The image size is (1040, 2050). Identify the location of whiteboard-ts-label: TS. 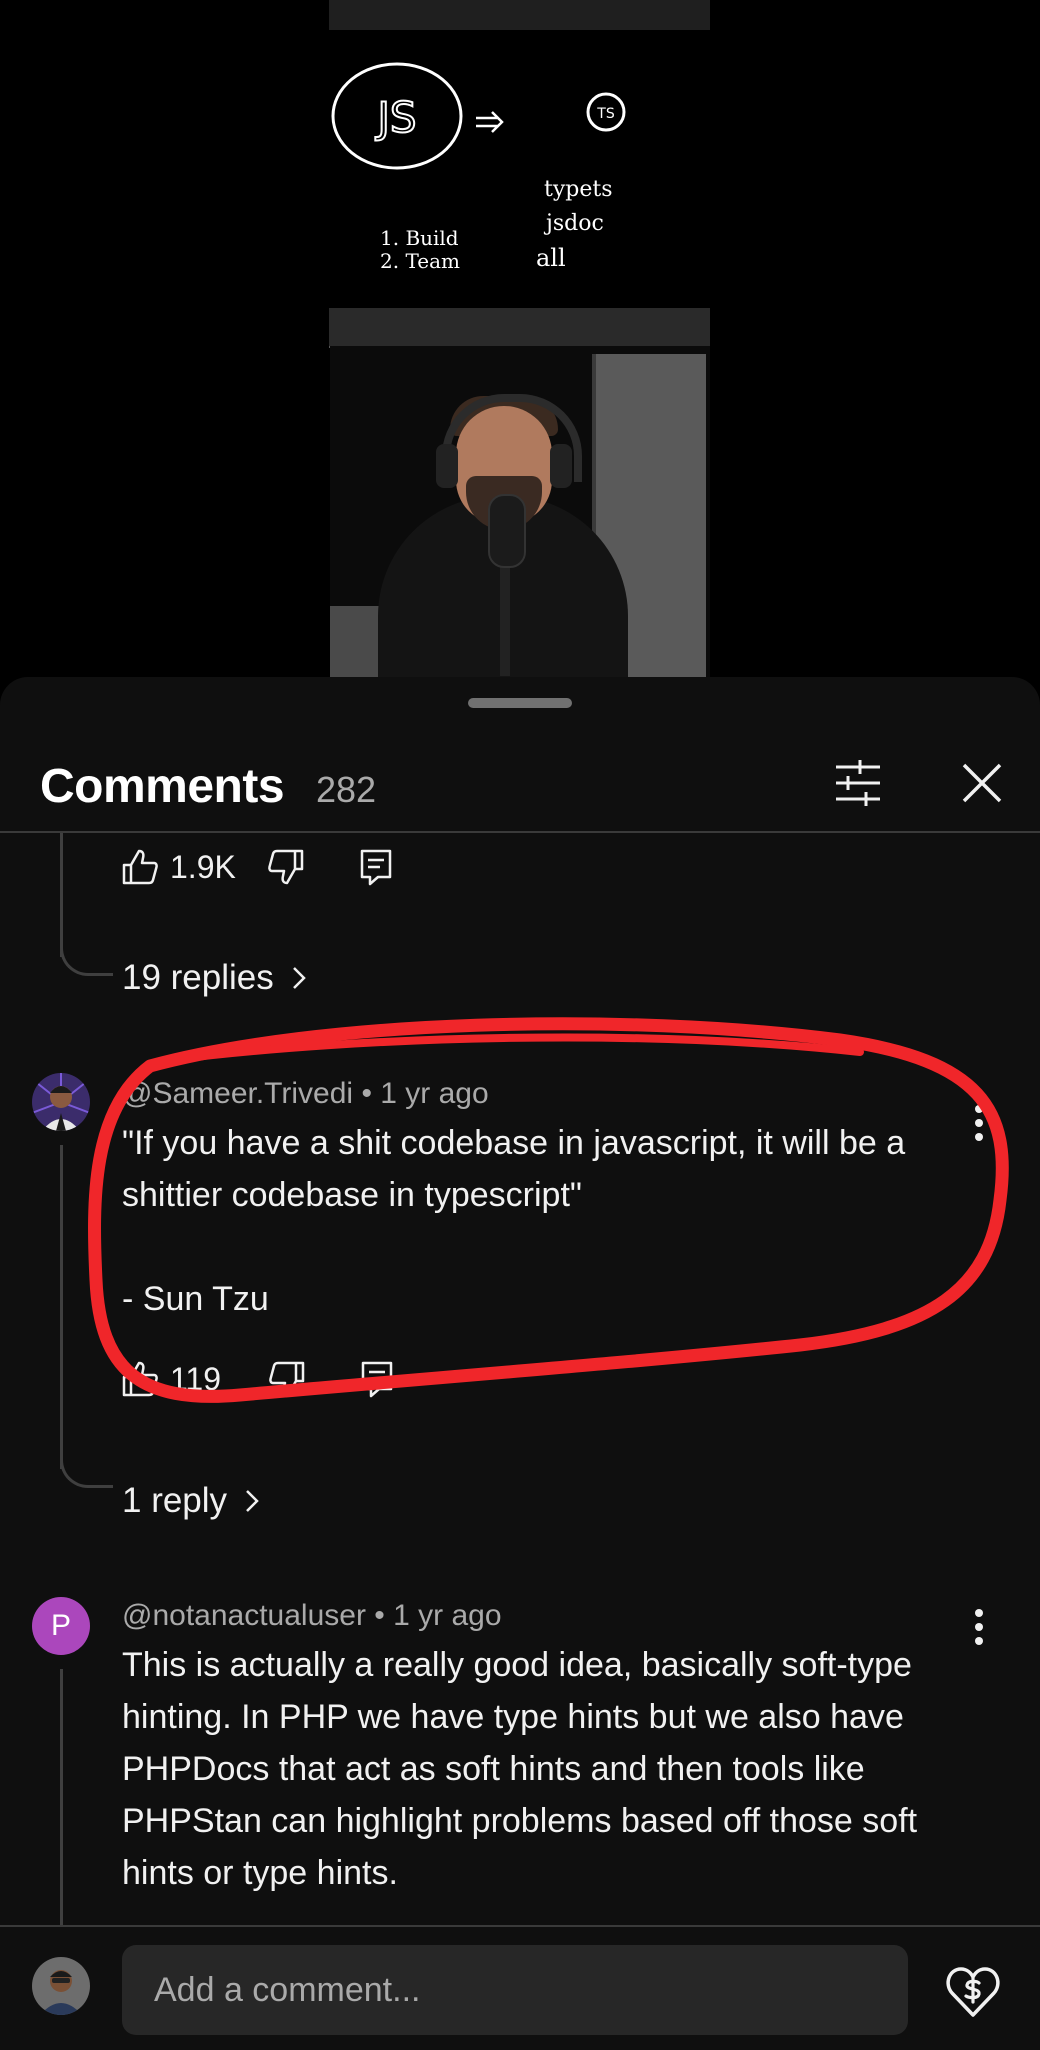
(605, 114).